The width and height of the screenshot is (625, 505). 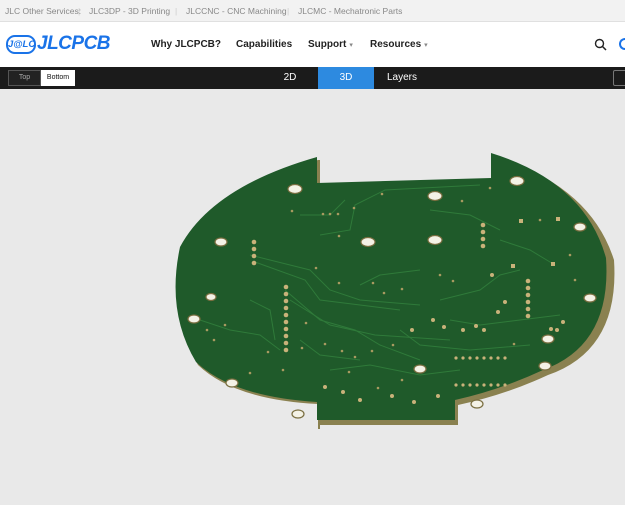 I want to click on tab-2d: 2D, so click(x=290, y=78).